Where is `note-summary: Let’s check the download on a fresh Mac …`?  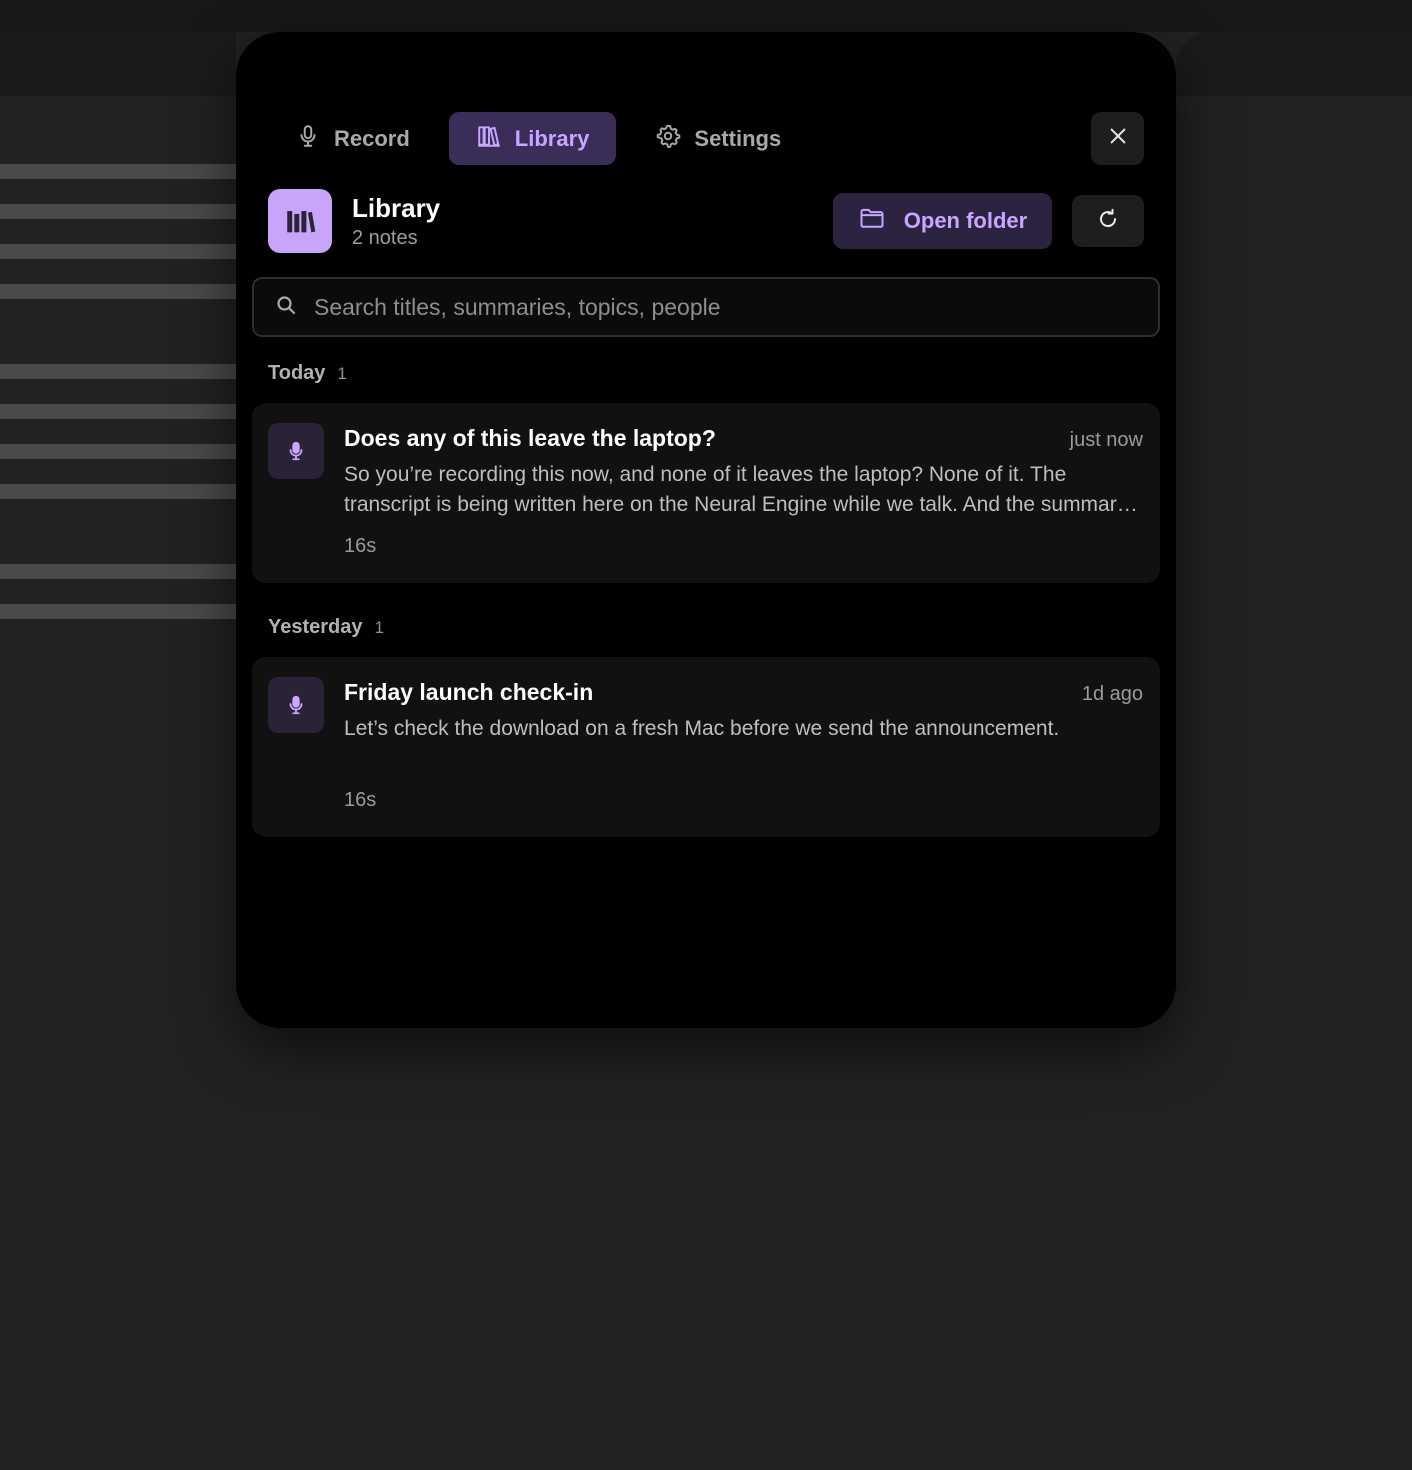 note-summary: Let’s check the download on a fresh Mac … is located at coordinates (702, 728).